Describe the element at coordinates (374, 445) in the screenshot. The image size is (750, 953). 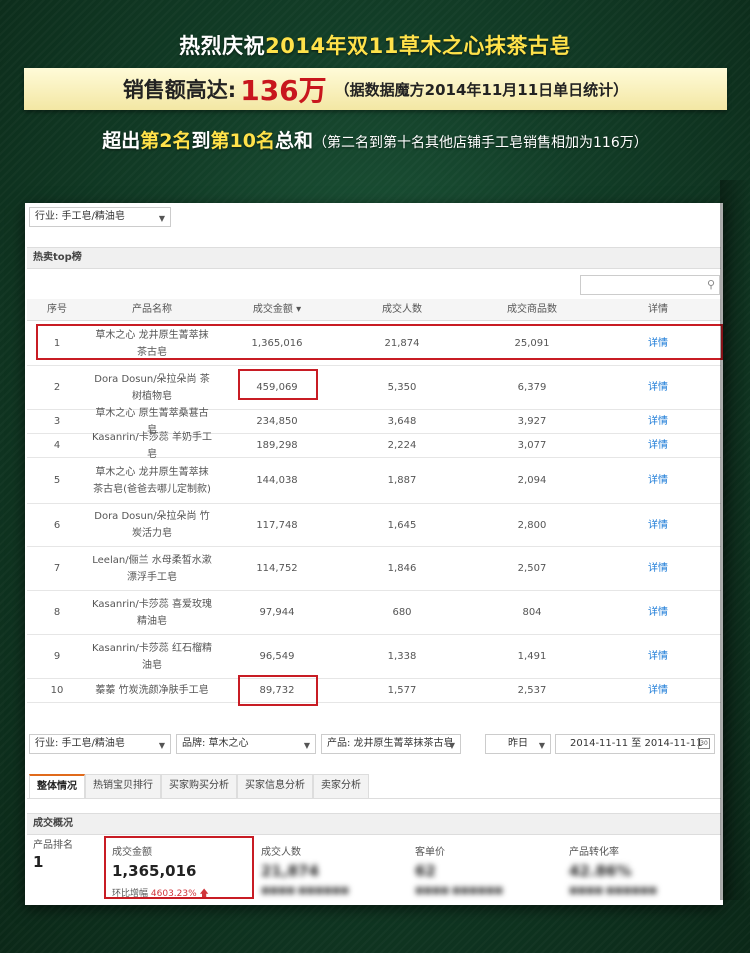
I see `table-row: 4 Kasanrin/卡莎蕊 羊奶手工皂 189,298 2,224 3,077 详情` at that location.